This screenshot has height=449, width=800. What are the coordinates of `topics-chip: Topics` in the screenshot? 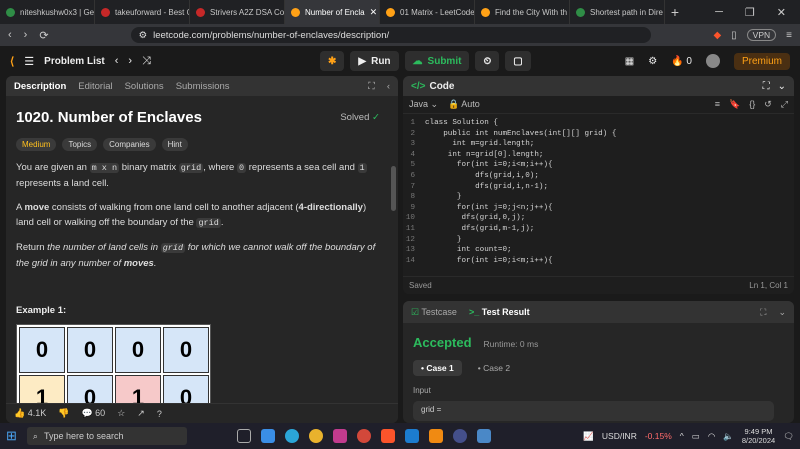 It's located at (80, 144).